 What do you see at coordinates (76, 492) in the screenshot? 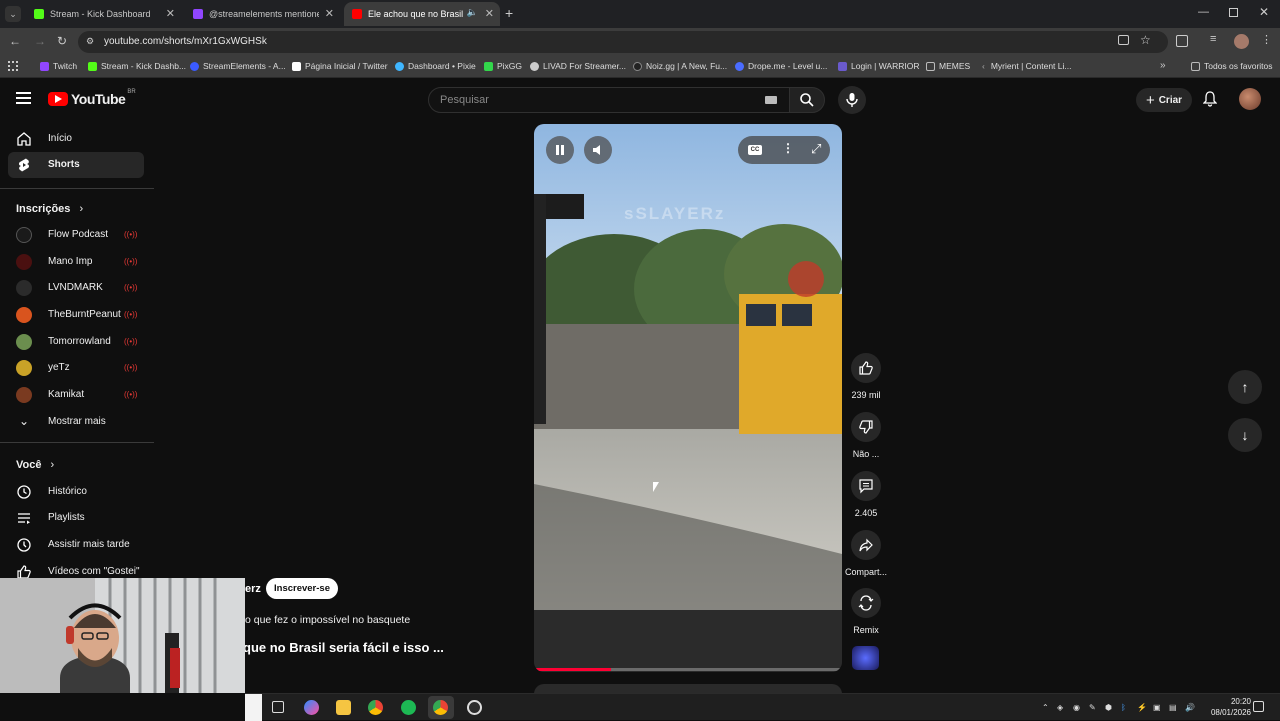
I see `sidebar-item-history: Histórico` at bounding box center [76, 492].